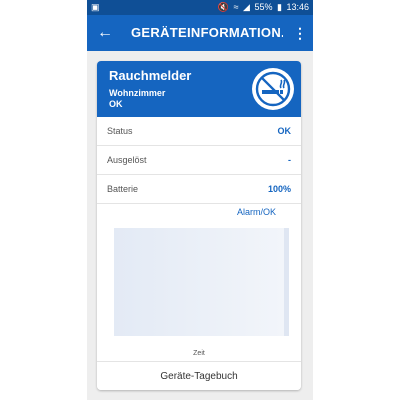 This screenshot has width=400, height=400. What do you see at coordinates (199, 160) in the screenshot?
I see `detail-row-ausgeloest: Ausgelöst -` at bounding box center [199, 160].